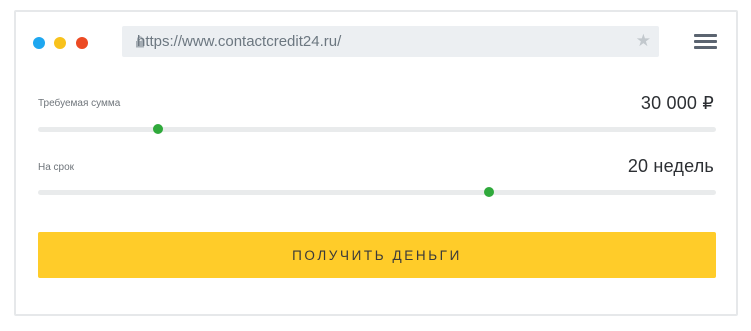  What do you see at coordinates (39, 43) in the screenshot?
I see `window-maximize-button` at bounding box center [39, 43].